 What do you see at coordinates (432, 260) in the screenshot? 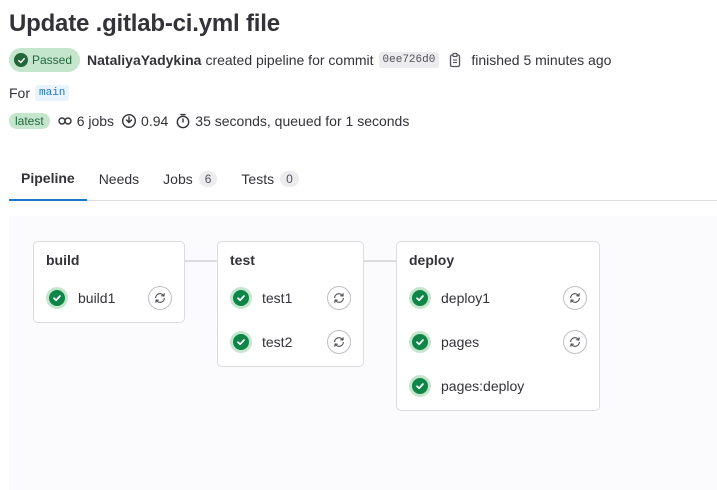
I see `stage-title: deploy` at bounding box center [432, 260].